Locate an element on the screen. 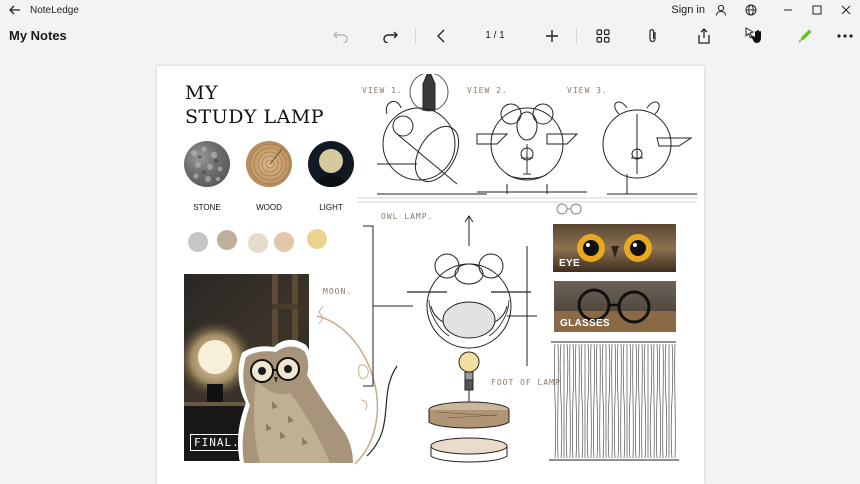 The height and width of the screenshot is (484, 860). moon-note: MOON. is located at coordinates (338, 291).